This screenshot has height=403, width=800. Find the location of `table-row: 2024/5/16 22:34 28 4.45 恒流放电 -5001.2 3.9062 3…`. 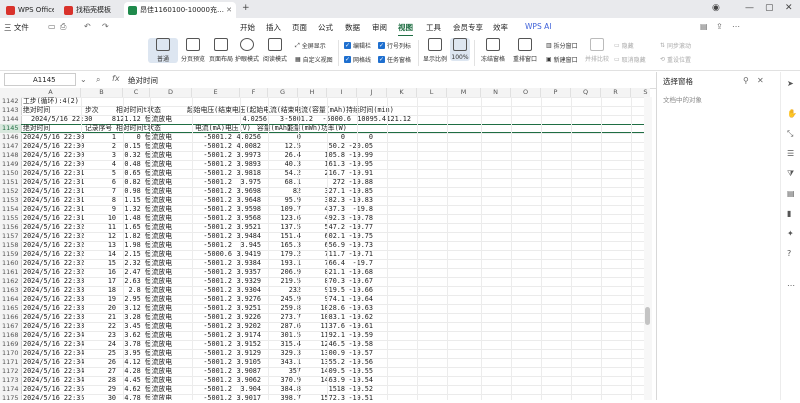

table-row: 2024/5/16 22:34 28 4.45 恒流放电 -5001.2 3.9062 3… is located at coordinates (335, 380).